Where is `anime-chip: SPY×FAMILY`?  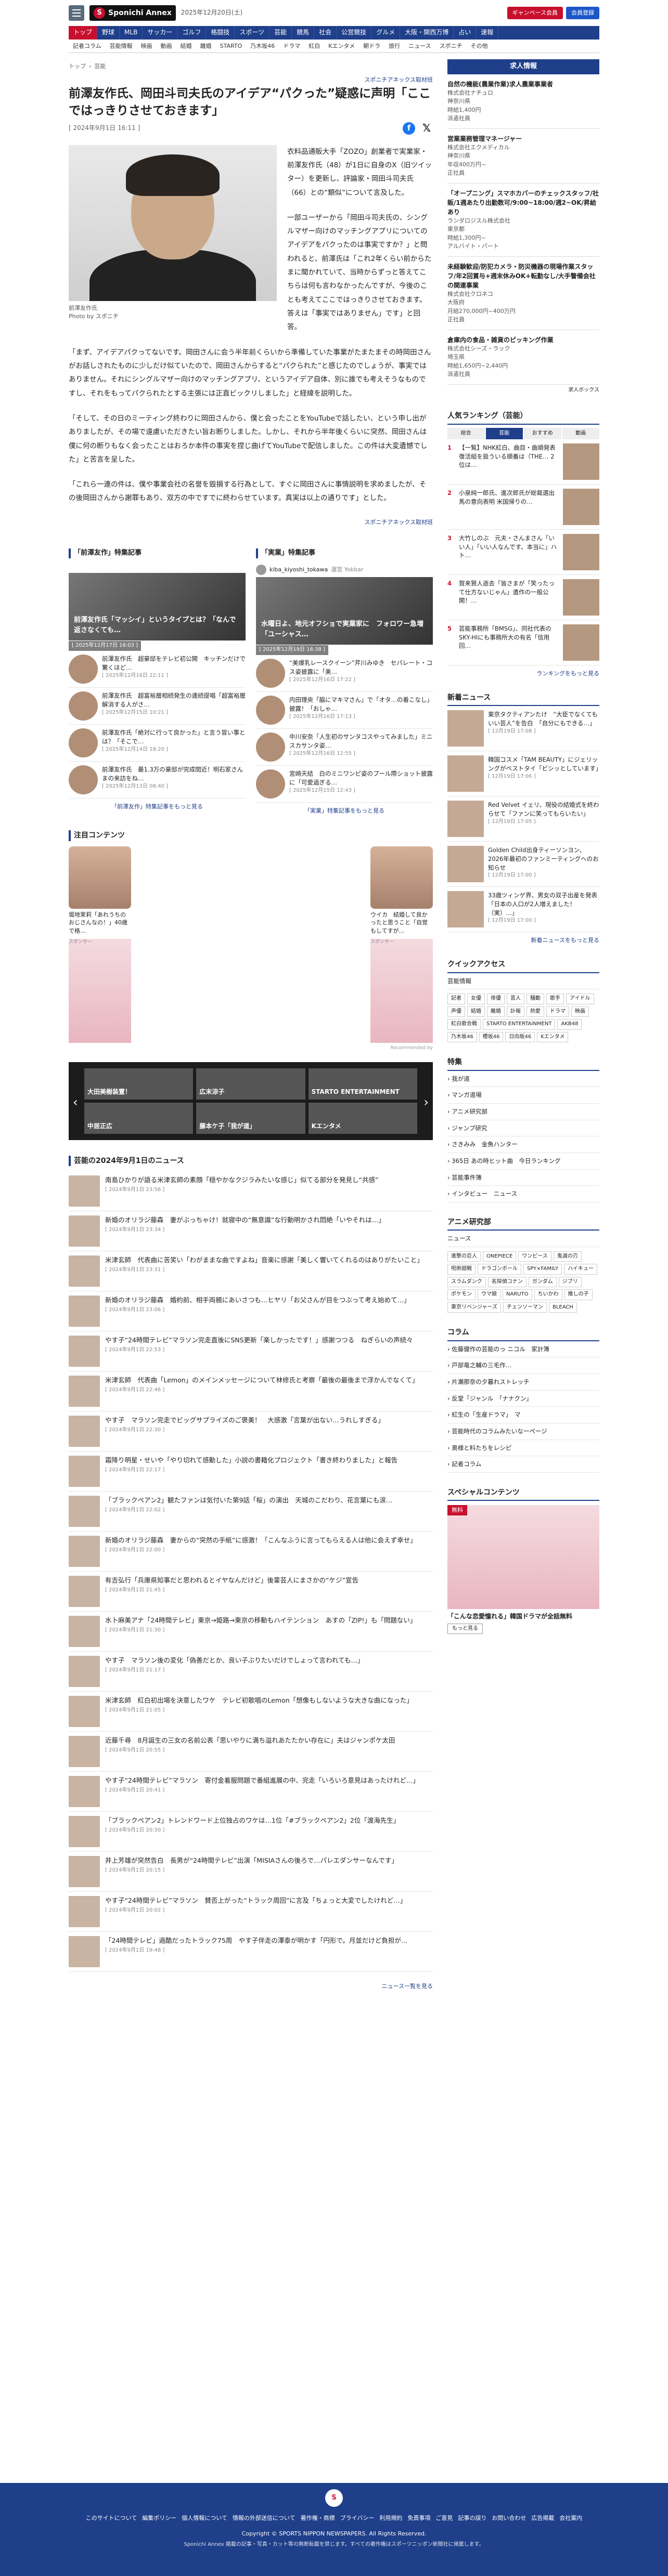 anime-chip: SPY×FAMILY is located at coordinates (542, 1269).